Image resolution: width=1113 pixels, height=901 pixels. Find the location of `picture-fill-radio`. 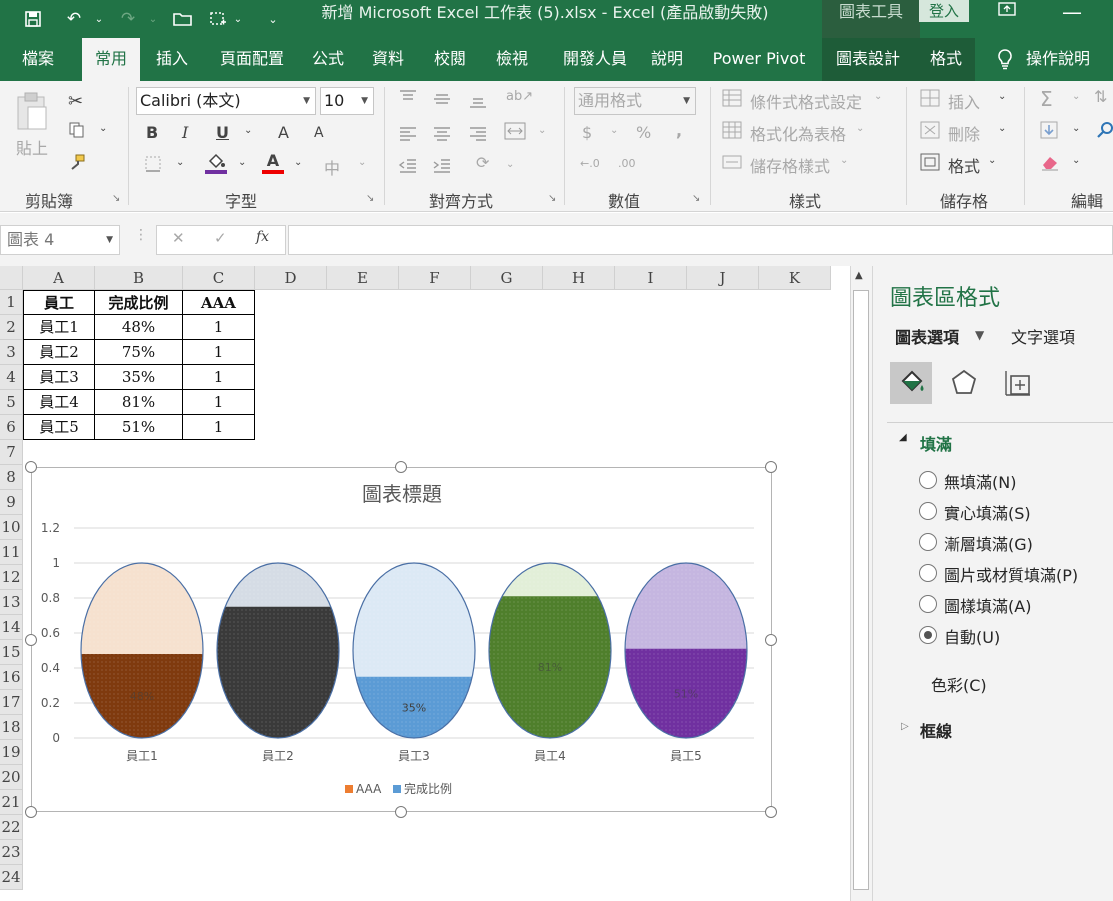

picture-fill-radio is located at coordinates (928, 573).